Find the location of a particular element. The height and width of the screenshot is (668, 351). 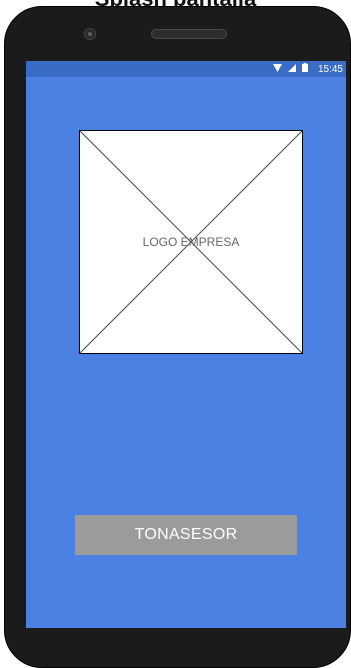

status-time: 15:45 is located at coordinates (330, 69).